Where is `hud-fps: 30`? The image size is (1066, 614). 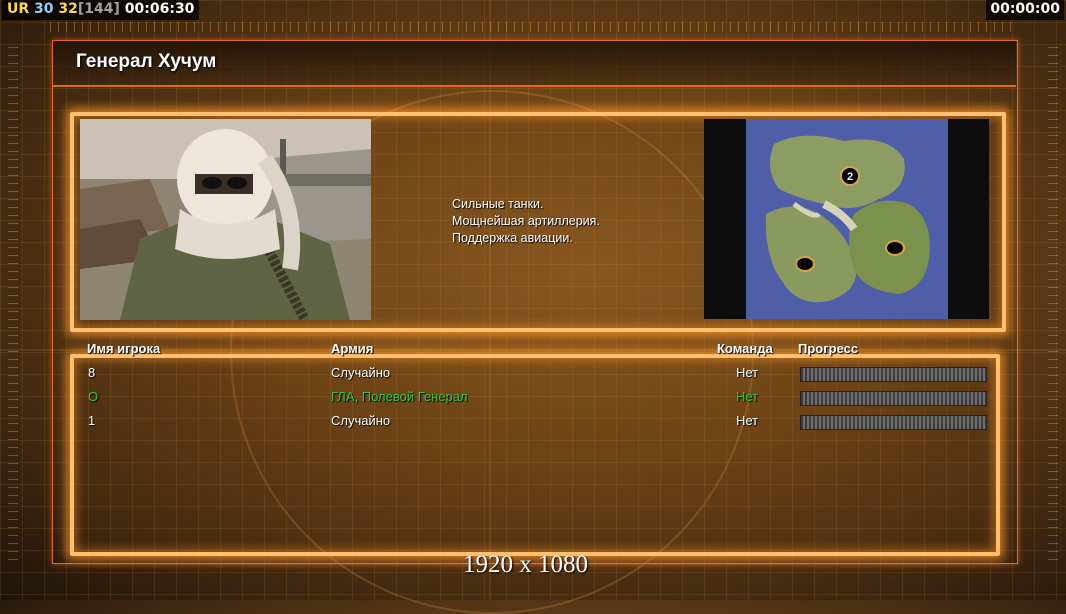
hud-fps: 30 is located at coordinates (44, 9).